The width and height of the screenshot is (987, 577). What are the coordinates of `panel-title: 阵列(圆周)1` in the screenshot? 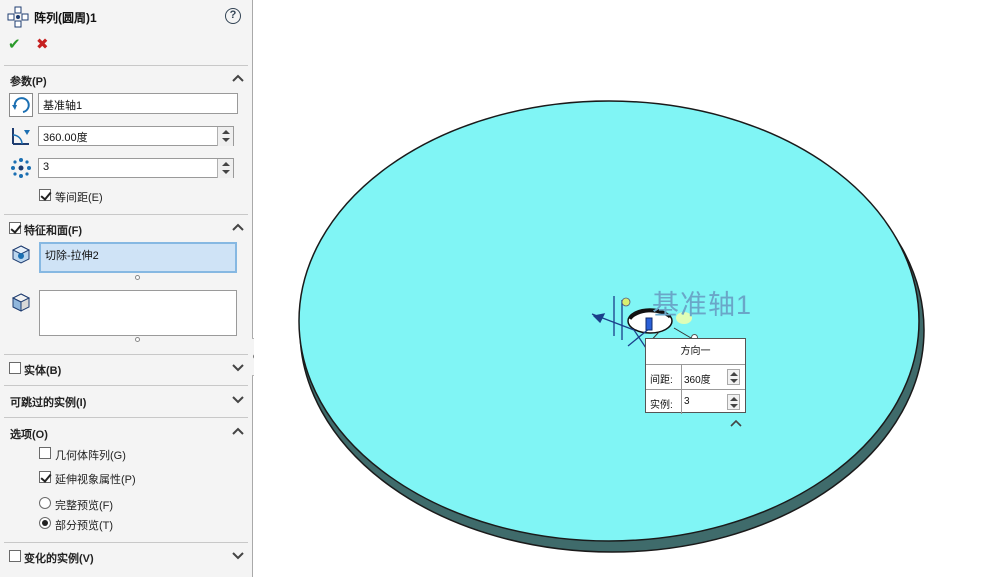 It's located at (65, 18).